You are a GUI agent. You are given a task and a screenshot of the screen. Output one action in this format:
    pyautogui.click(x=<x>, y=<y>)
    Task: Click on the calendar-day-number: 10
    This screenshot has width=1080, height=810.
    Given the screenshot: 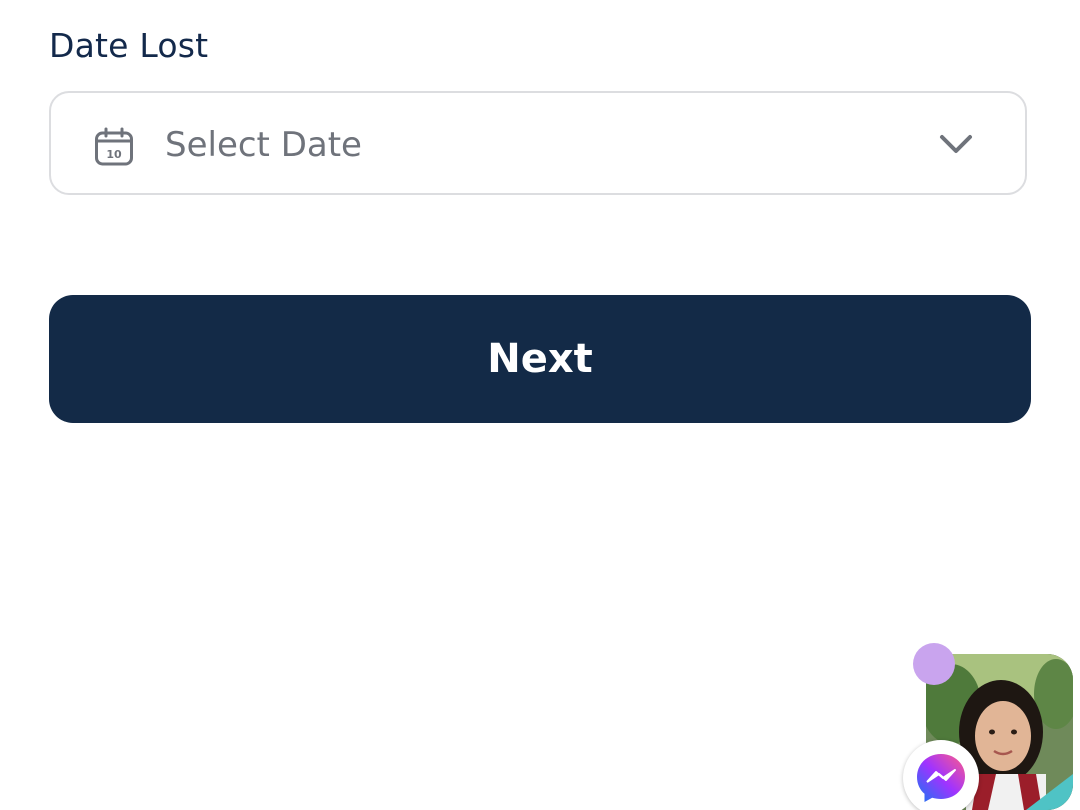 What is the action you would take?
    pyautogui.click(x=114, y=154)
    